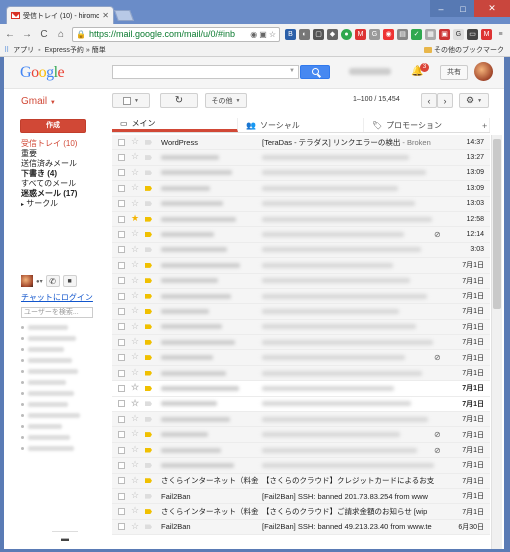 The height and width of the screenshot is (552, 510). I want to click on add-tab-icon: +, so click(484, 126).